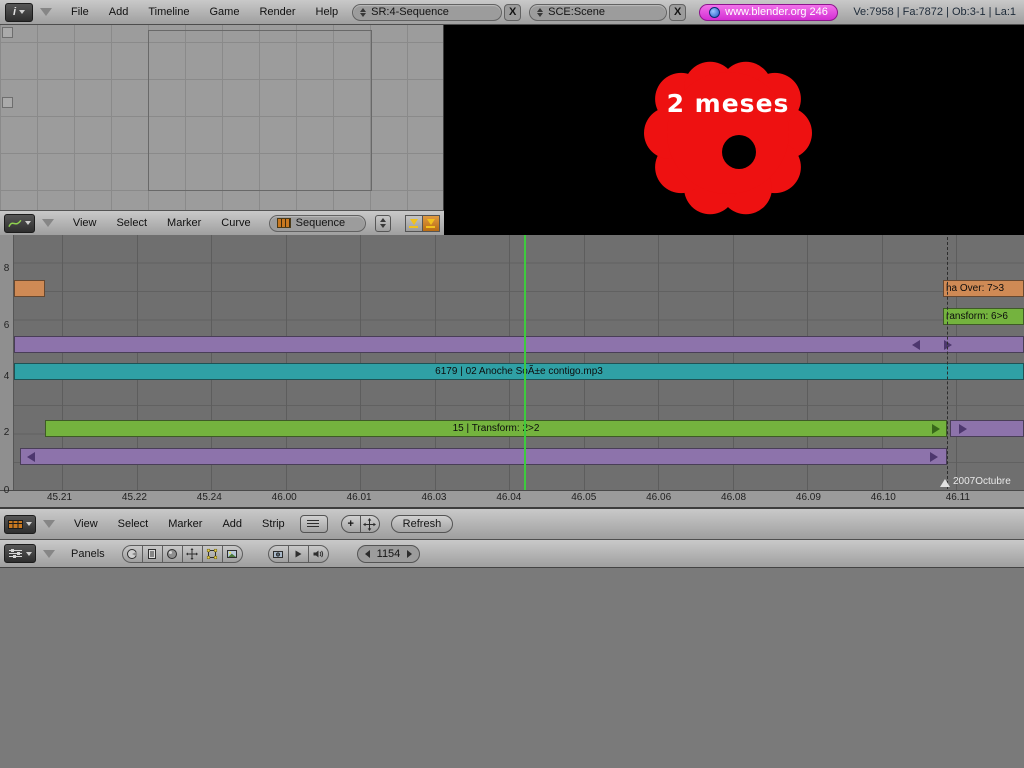 This screenshot has width=1024, height=768. What do you see at coordinates (776, 12) in the screenshot?
I see `link-label: www.blender.org 246` at bounding box center [776, 12].